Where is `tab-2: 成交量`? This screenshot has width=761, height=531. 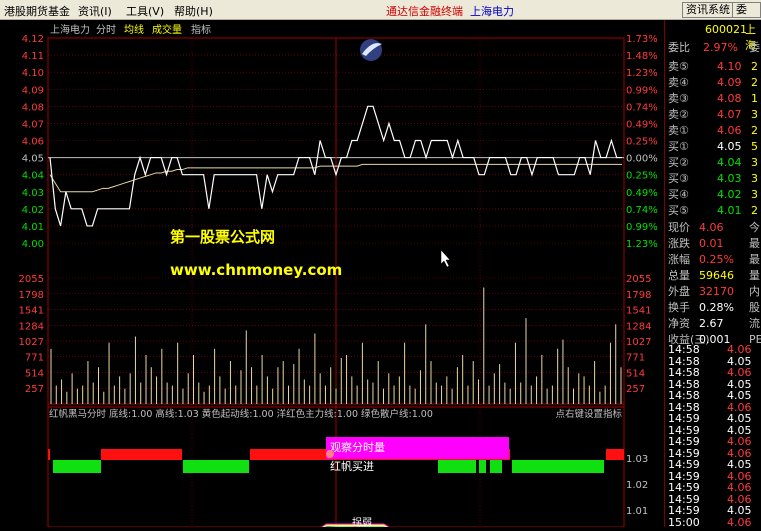 tab-2: 成交量 is located at coordinates (167, 29).